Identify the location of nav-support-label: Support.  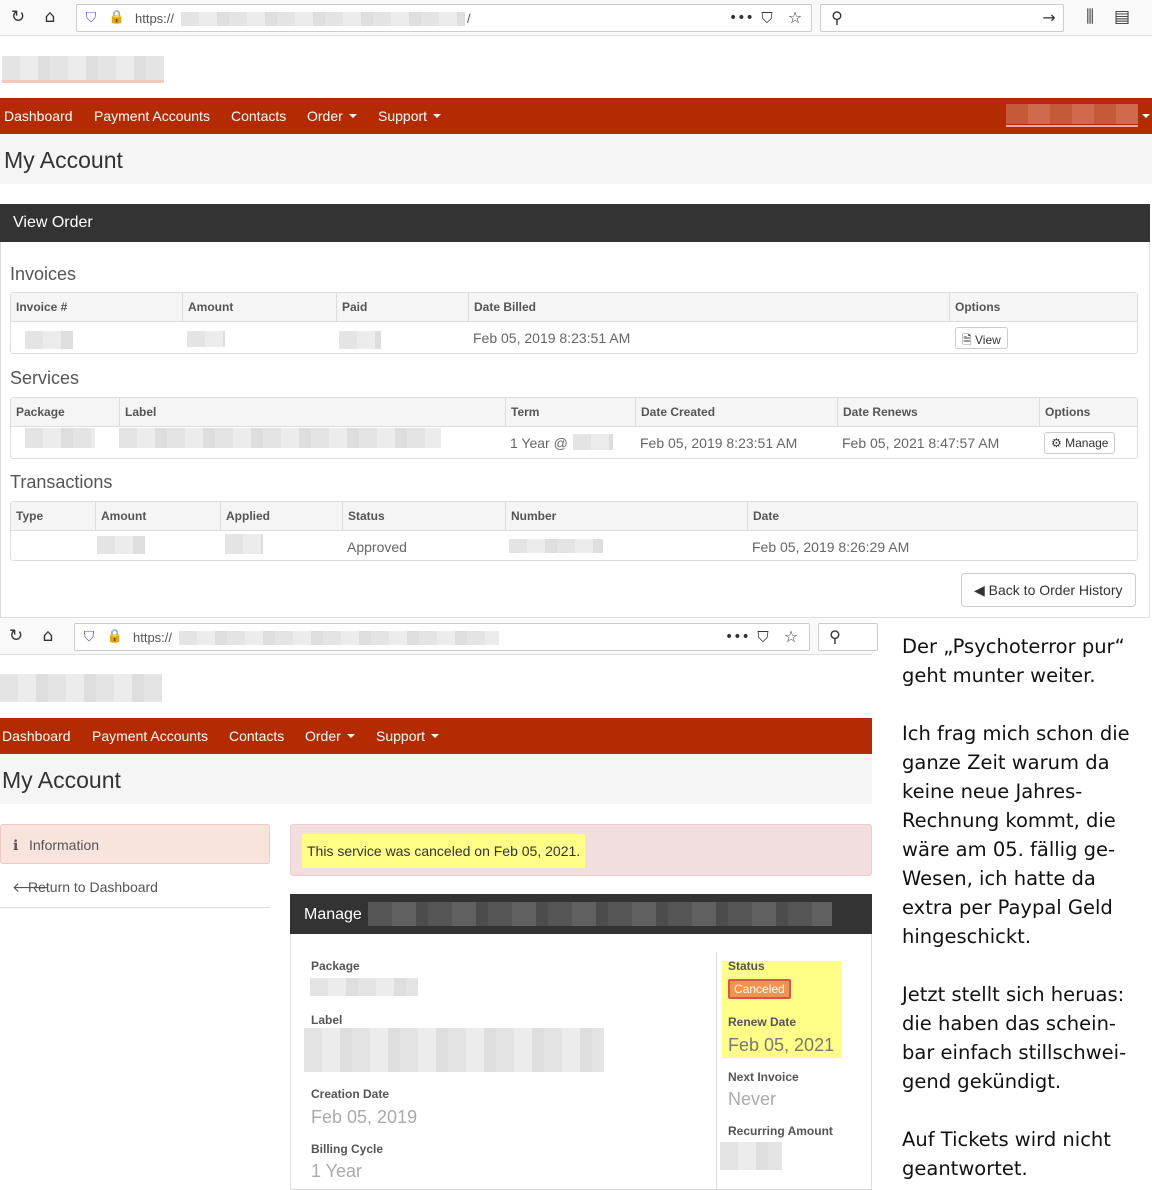
(401, 736).